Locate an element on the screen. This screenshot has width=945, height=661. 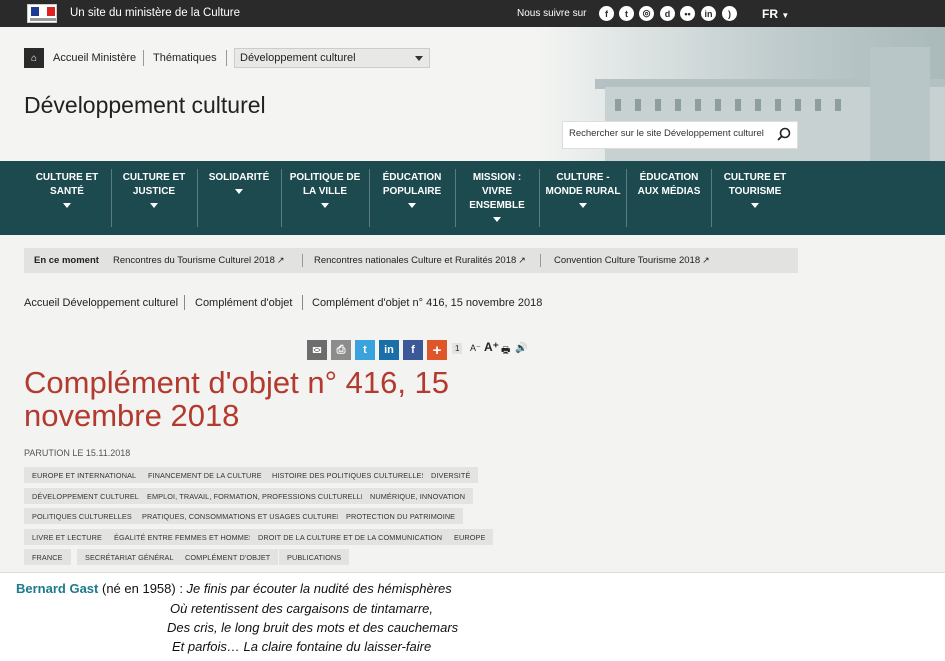
follow-label: Nous suivre sur is located at coordinates (552, 13).